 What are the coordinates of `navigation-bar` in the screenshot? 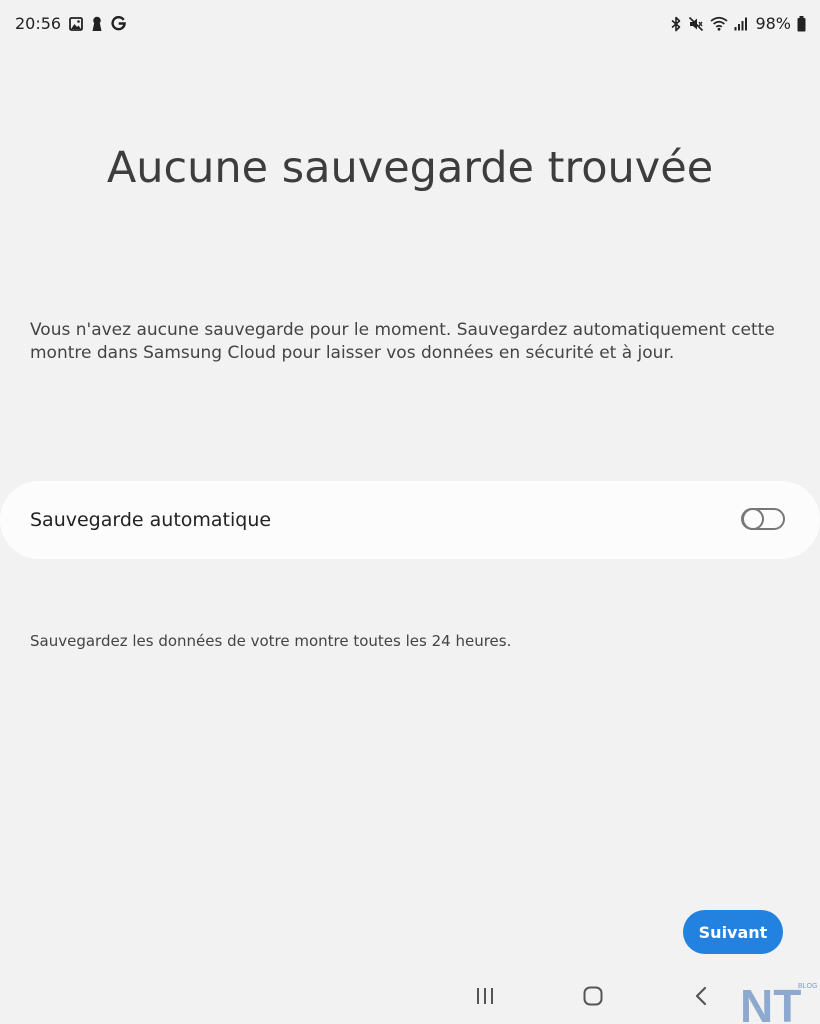 It's located at (410, 996).